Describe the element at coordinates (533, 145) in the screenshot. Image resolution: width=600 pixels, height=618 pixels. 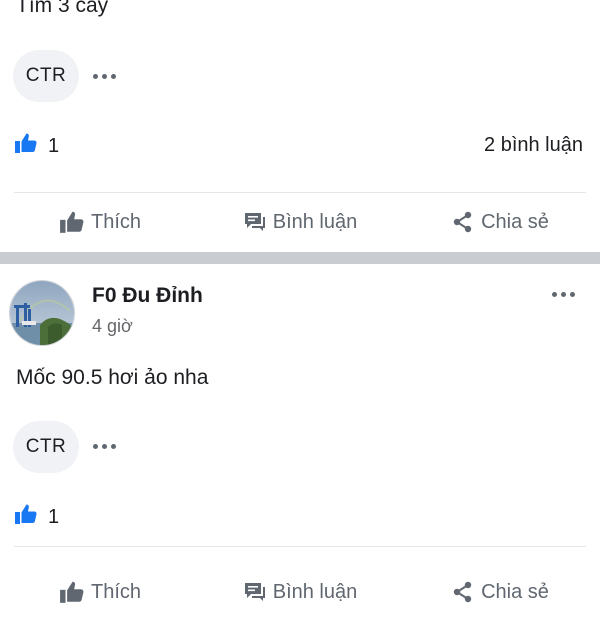
I see `post-1-comment-count: 2 bình luận` at that location.